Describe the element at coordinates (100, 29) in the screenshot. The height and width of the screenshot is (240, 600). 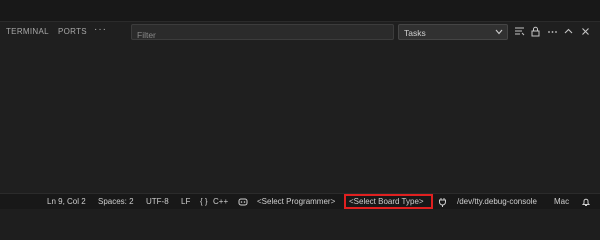
I see `ellipsis-icon: ···` at that location.